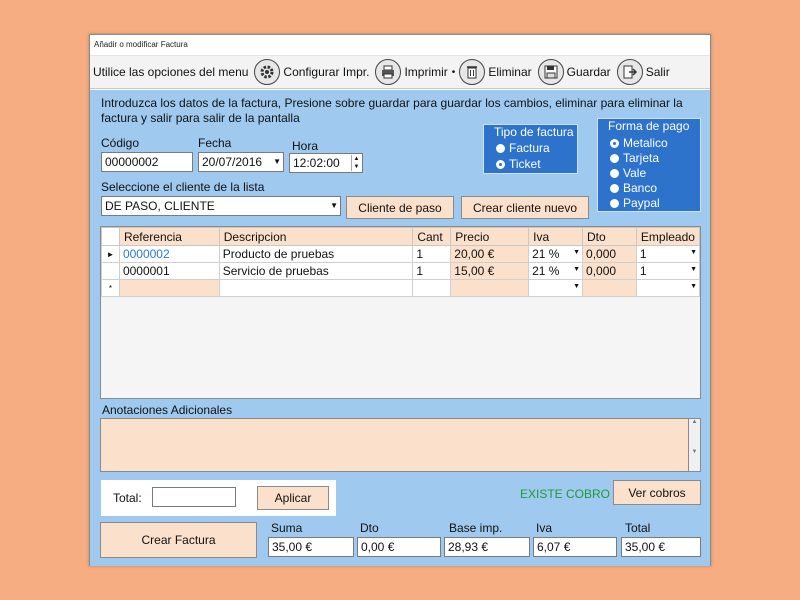 This screenshot has width=800, height=600. What do you see at coordinates (635, 173) in the screenshot?
I see `radio-vale-label: Vale` at bounding box center [635, 173].